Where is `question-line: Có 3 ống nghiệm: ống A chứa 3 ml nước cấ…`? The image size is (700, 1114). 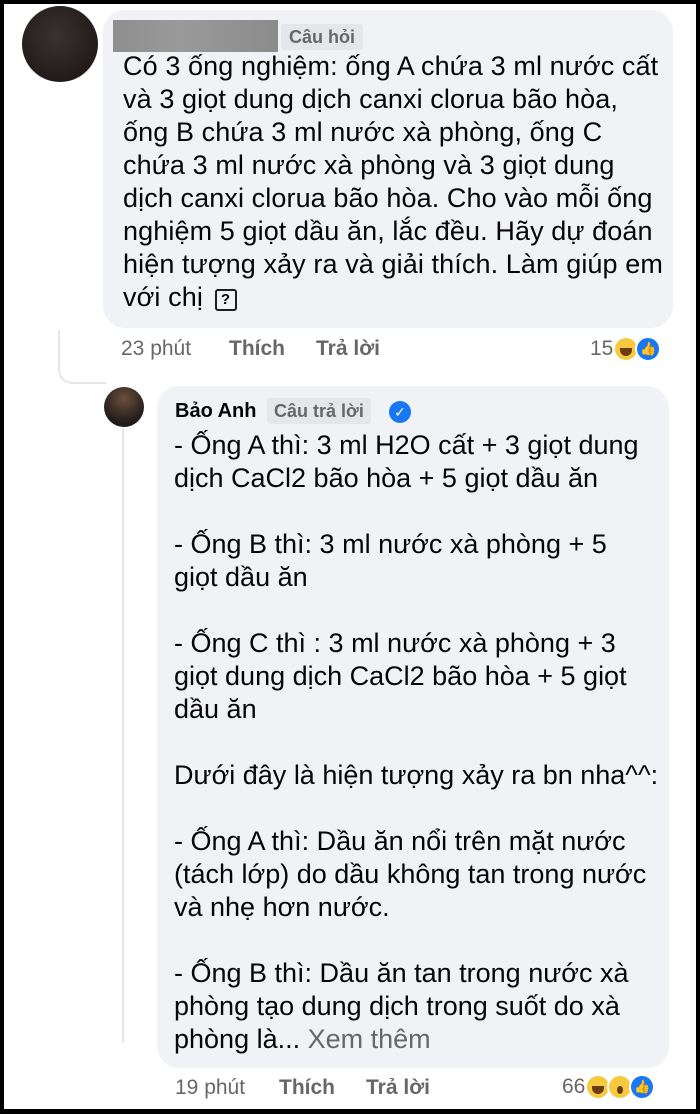
question-line: Có 3 ống nghiệm: ống A chứa 3 ml nước cấ… is located at coordinates (391, 66).